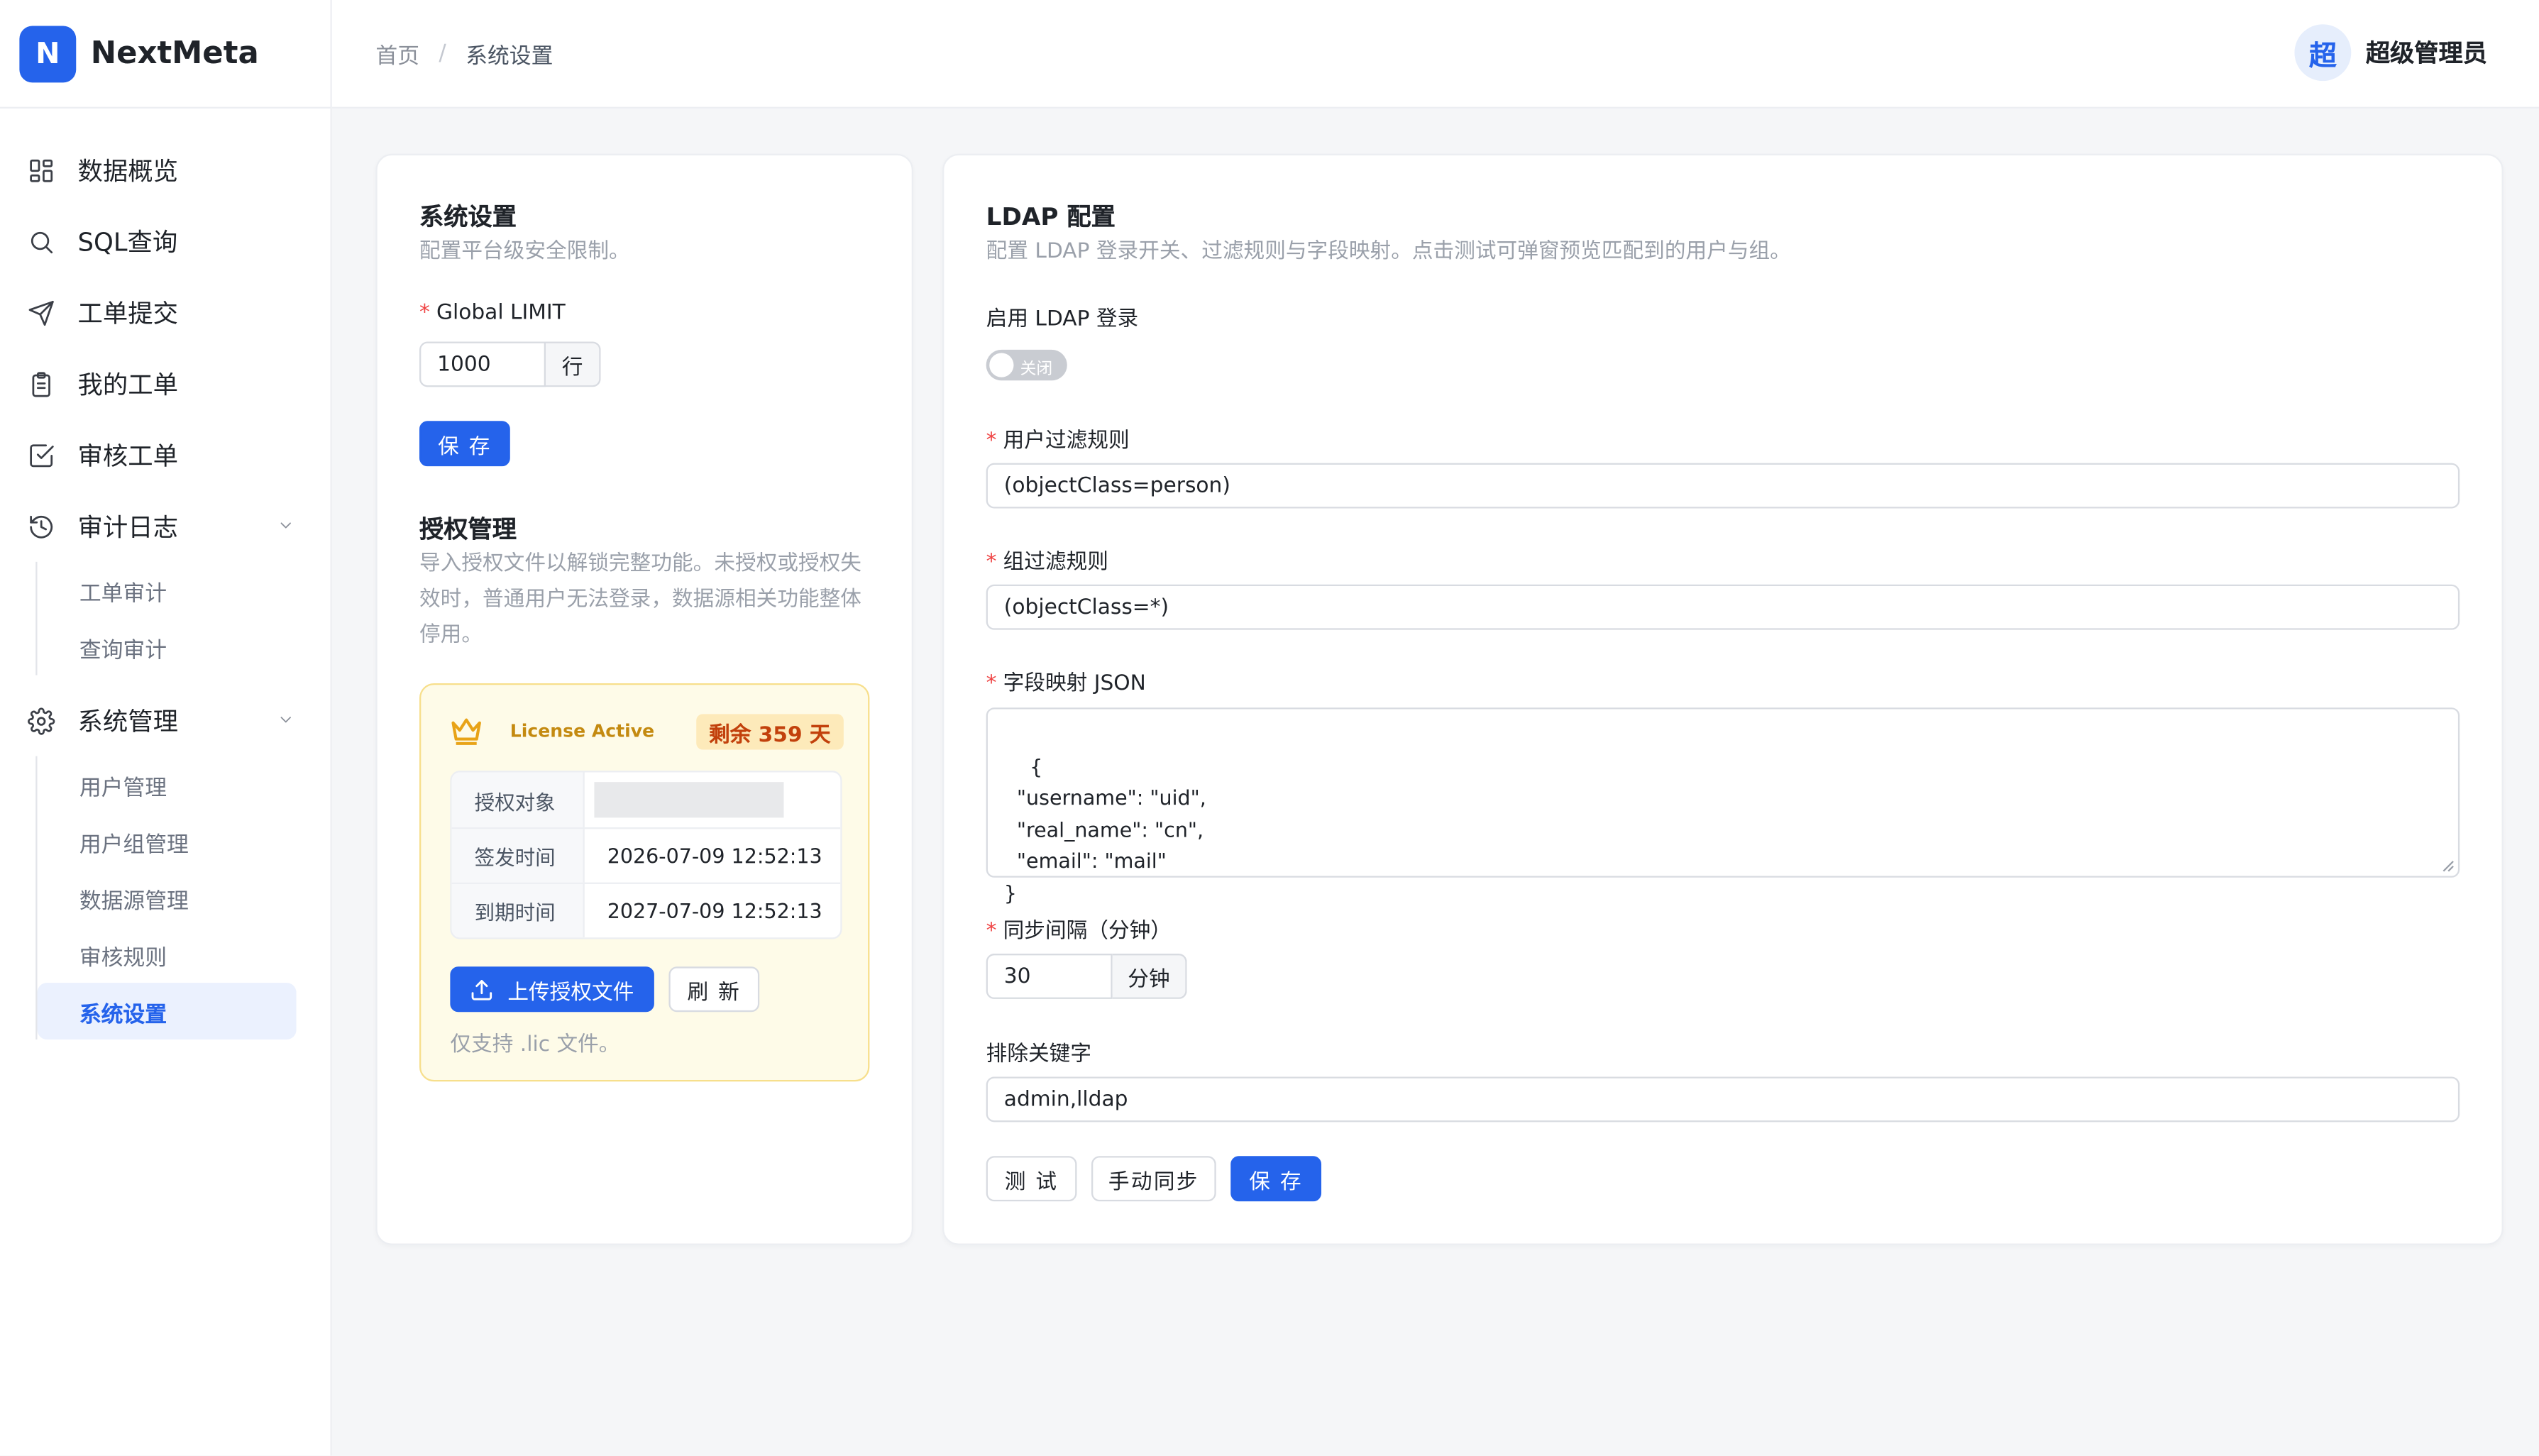  Describe the element at coordinates (1051, 217) in the screenshot. I see `ldap-title: LDAP 配置` at that location.